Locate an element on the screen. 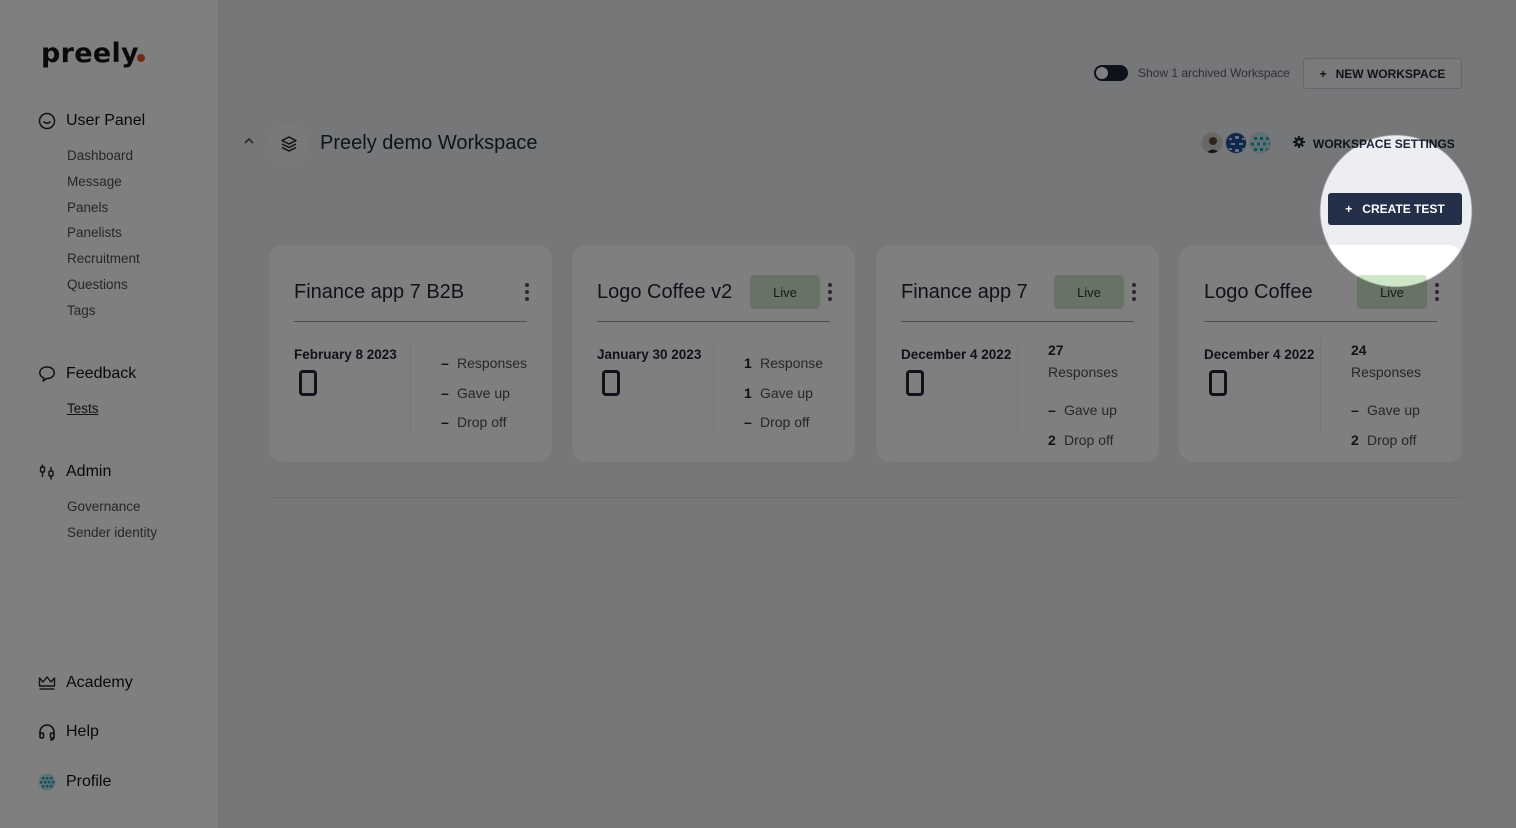  member-avatar-pattern-blue is located at coordinates (1236, 143).